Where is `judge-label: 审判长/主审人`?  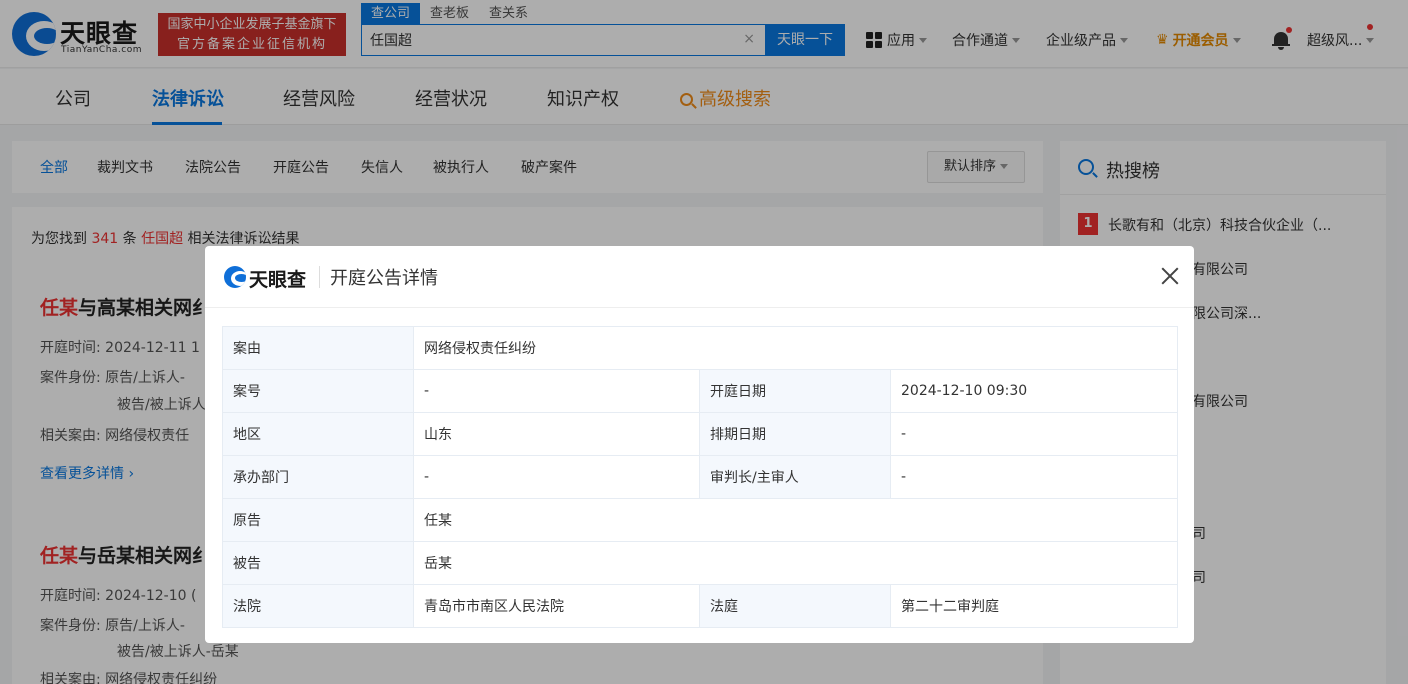
judge-label: 审判长/主审人 is located at coordinates (795, 477).